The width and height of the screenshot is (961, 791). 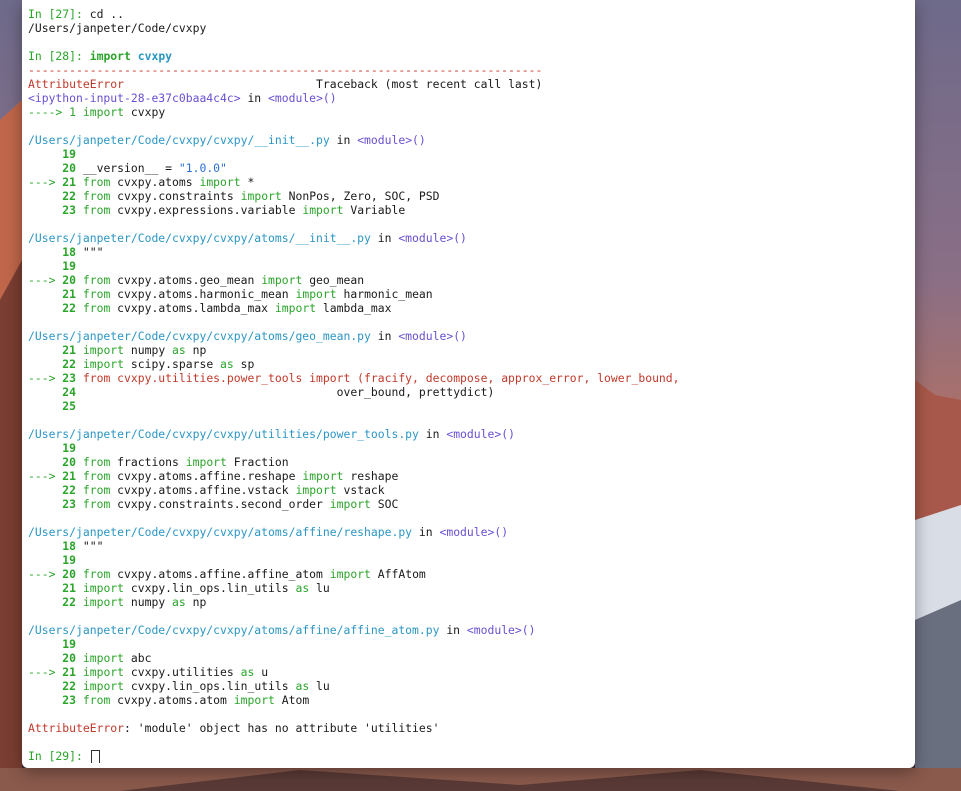 What do you see at coordinates (384, 504) in the screenshot?
I see `code-text: SOC` at bounding box center [384, 504].